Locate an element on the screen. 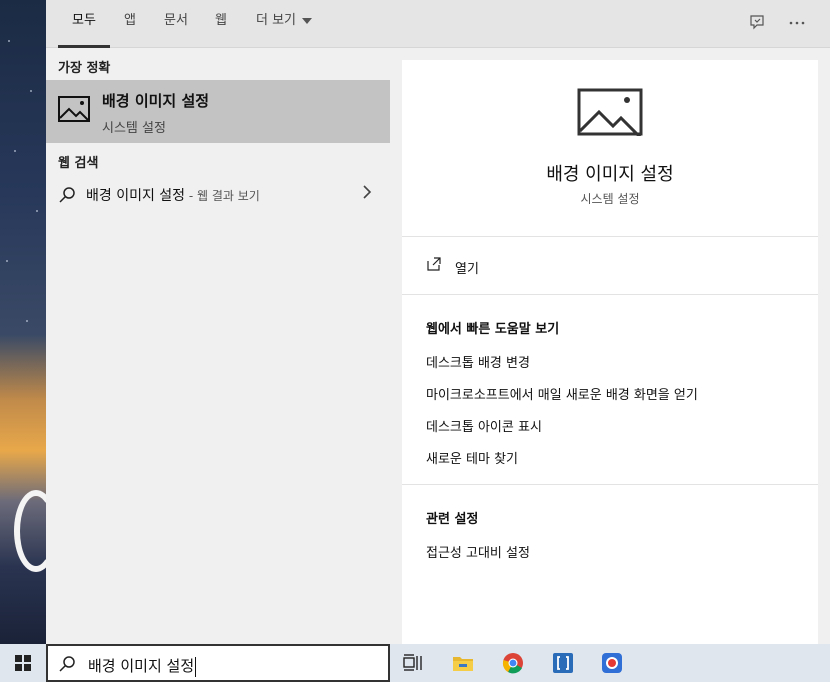  detail-title: 배경 이미지 설정 is located at coordinates (610, 174).